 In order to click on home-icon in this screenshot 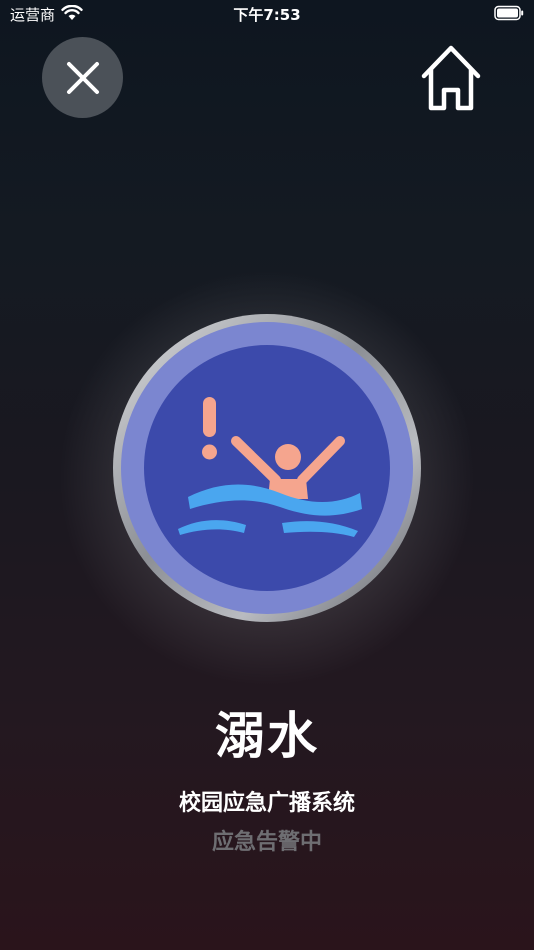, I will do `click(451, 78)`.